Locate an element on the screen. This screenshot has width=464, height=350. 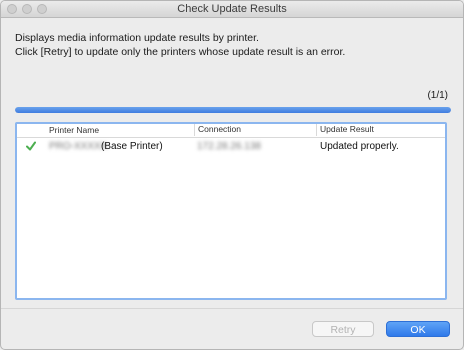
footer-divider is located at coordinates (232, 308).